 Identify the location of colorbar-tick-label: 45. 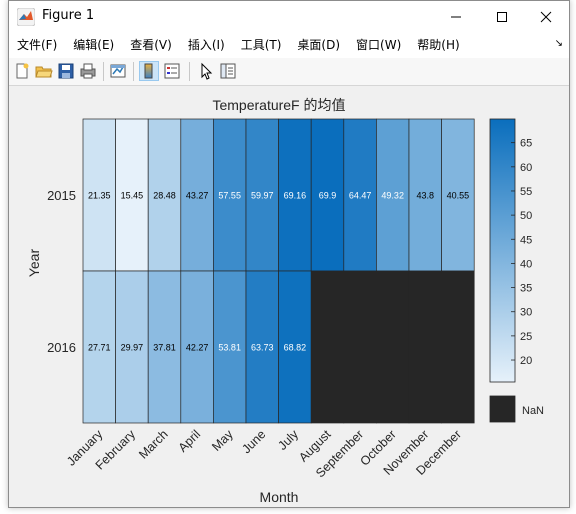
(526, 240).